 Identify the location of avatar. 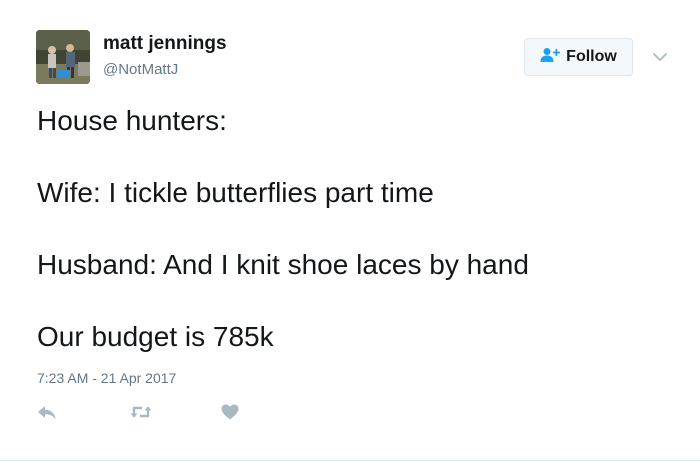
(63, 57).